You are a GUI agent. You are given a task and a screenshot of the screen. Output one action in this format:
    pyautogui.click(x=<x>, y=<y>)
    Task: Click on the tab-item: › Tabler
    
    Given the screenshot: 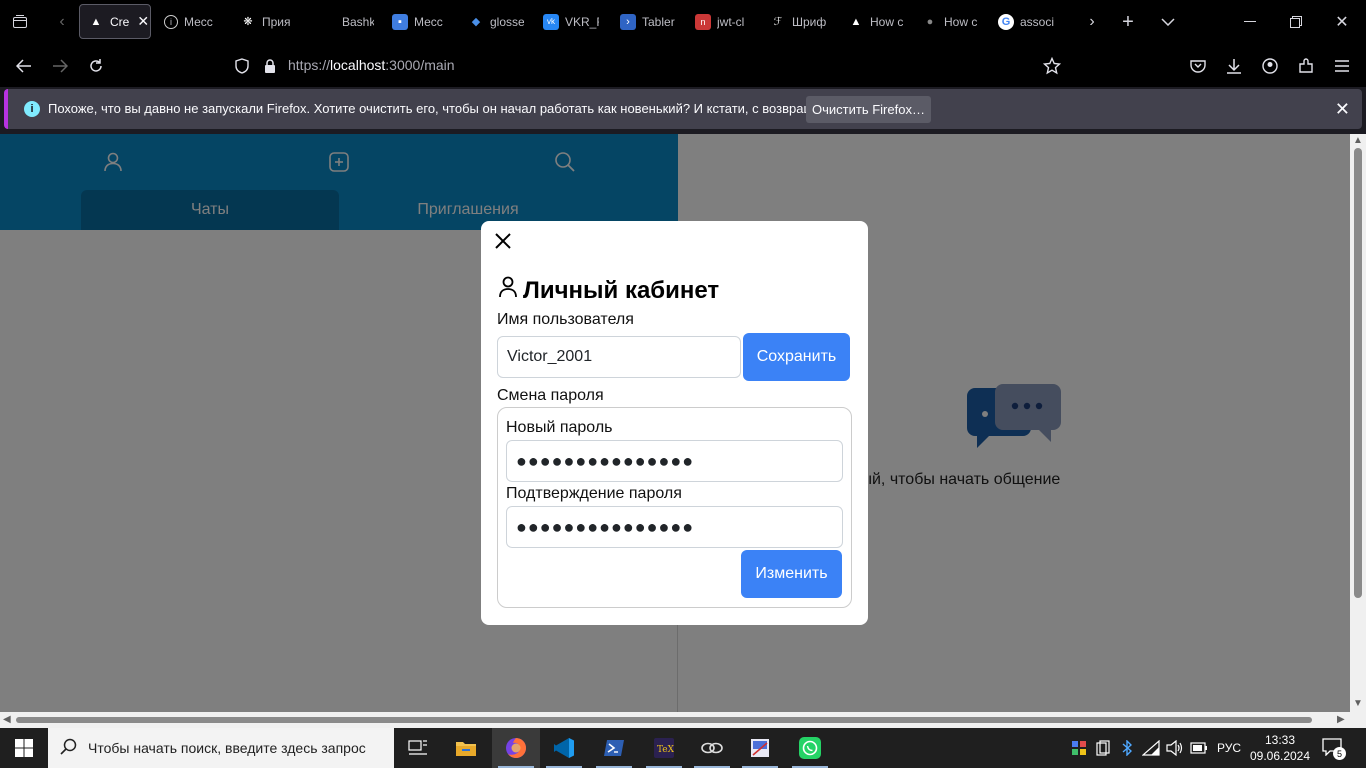 What is the action you would take?
    pyautogui.click(x=644, y=21)
    